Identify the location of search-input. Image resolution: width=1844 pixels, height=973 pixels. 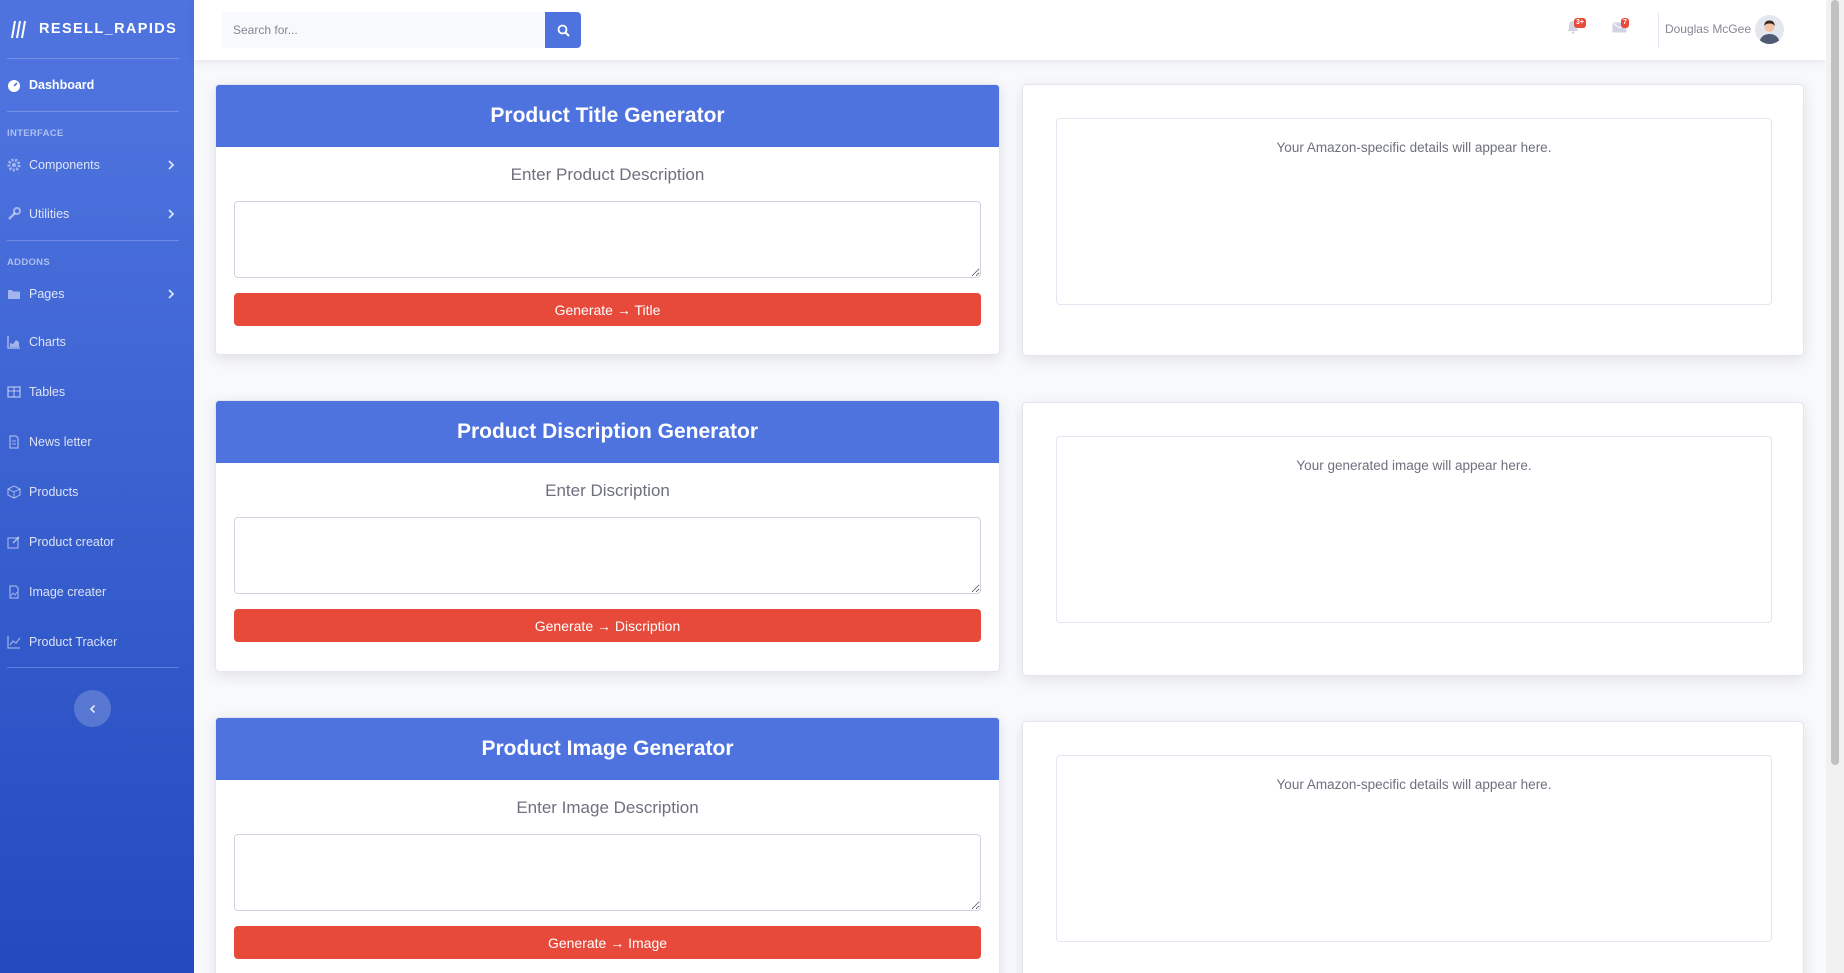
(383, 30).